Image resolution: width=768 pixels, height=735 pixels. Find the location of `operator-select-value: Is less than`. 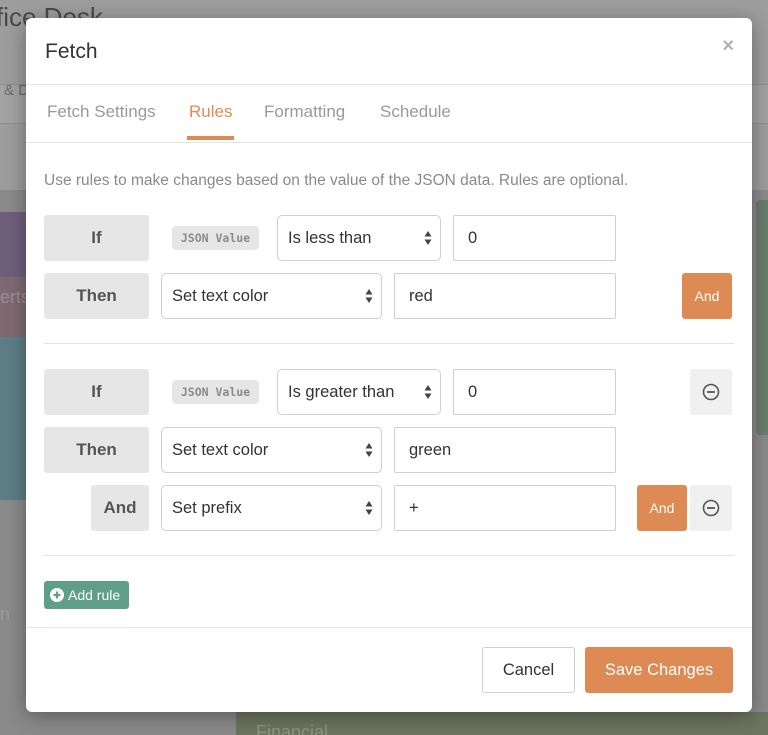

operator-select-value: Is less than is located at coordinates (330, 237).